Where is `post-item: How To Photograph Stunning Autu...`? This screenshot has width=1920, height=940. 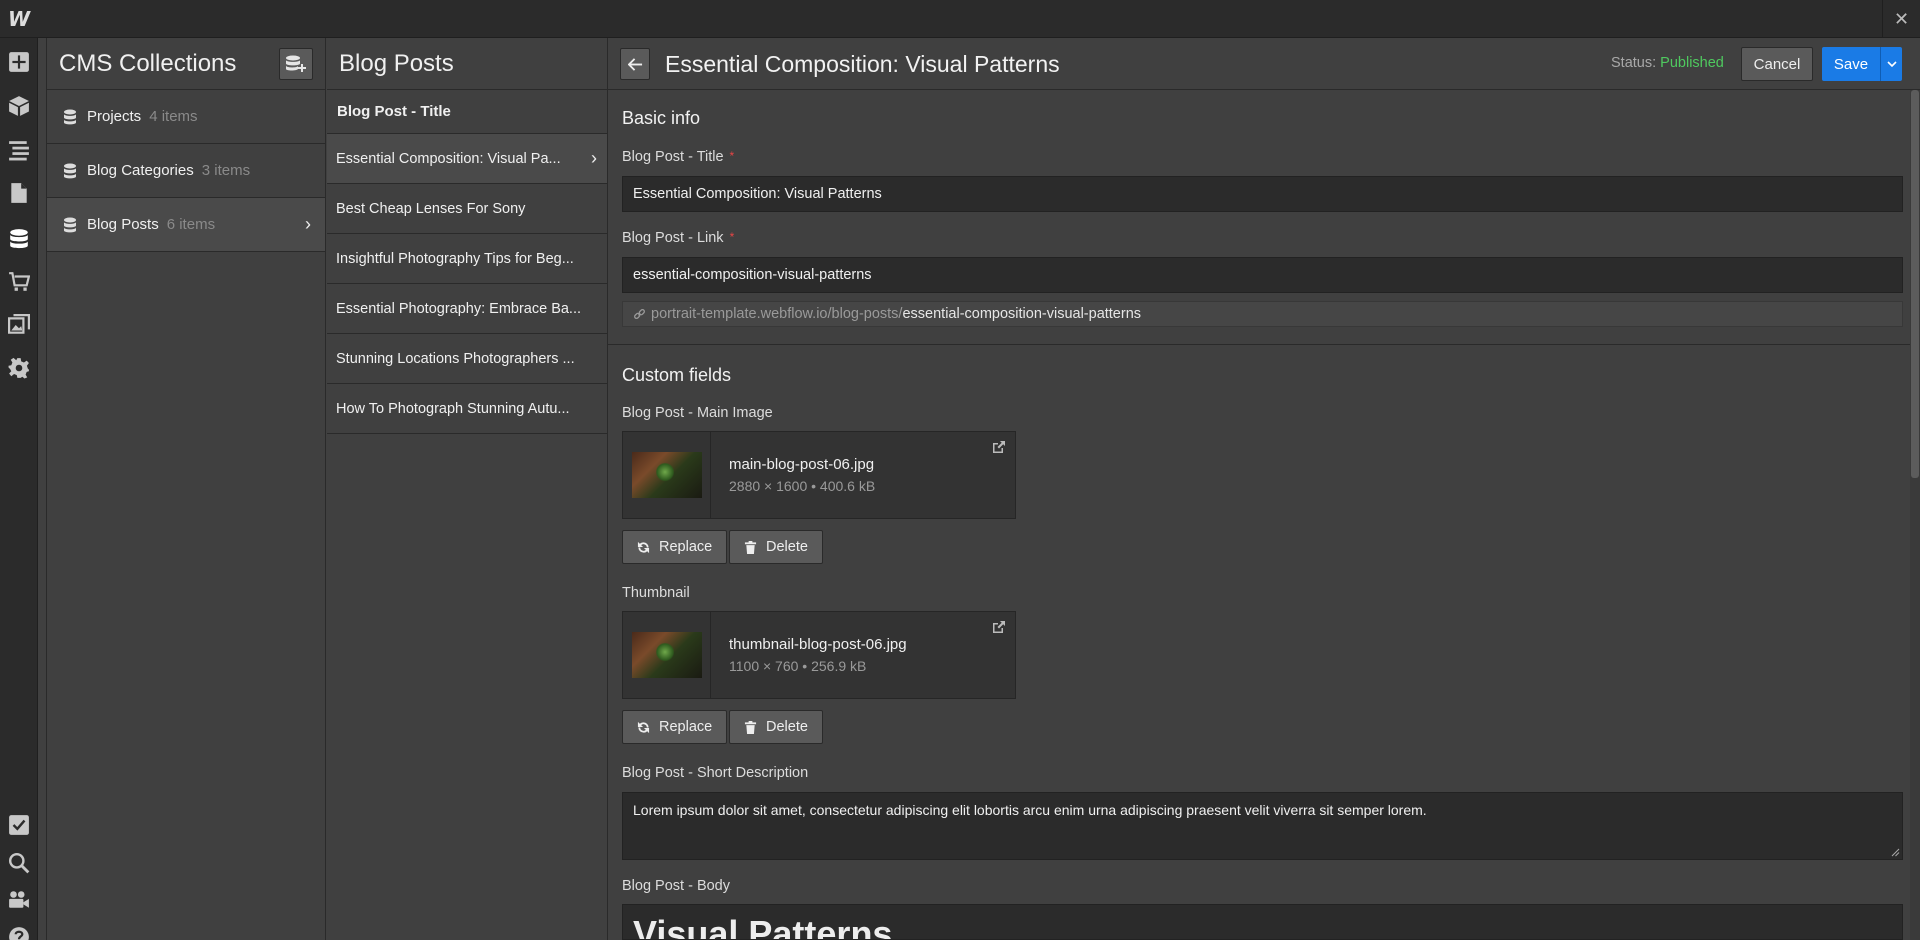 post-item: How To Photograph Stunning Autu... is located at coordinates (467, 409).